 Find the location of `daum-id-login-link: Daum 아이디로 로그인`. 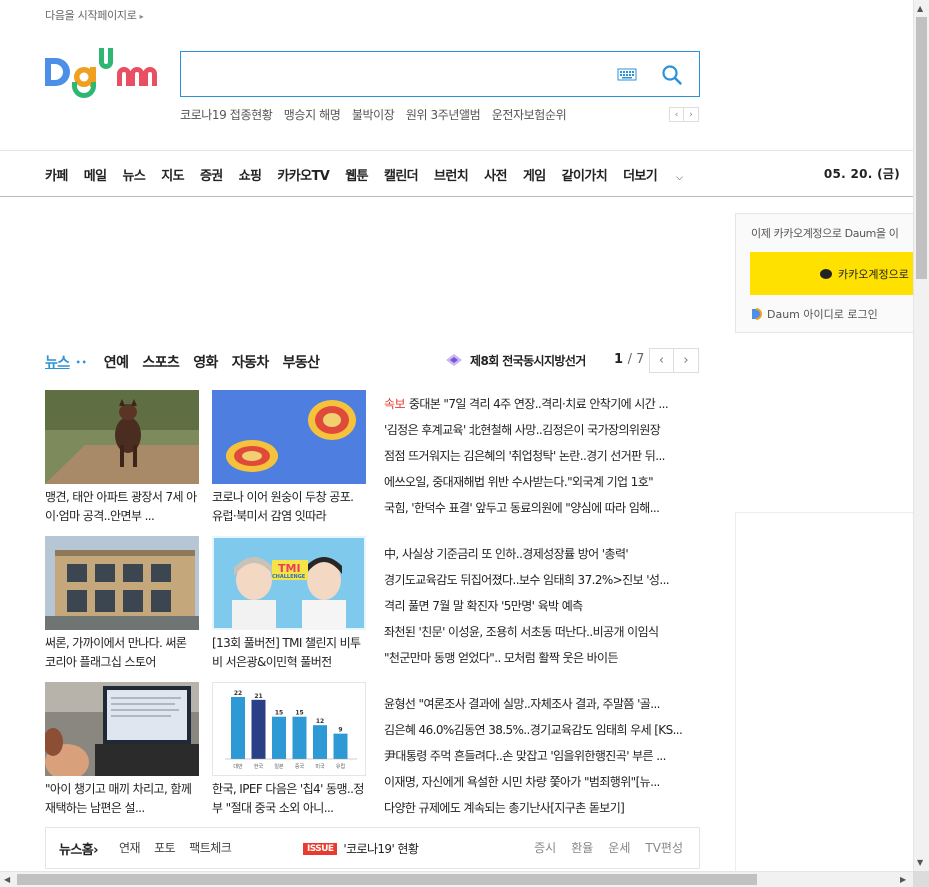

daum-id-login-link: Daum 아이디로 로그인 is located at coordinates (814, 314).